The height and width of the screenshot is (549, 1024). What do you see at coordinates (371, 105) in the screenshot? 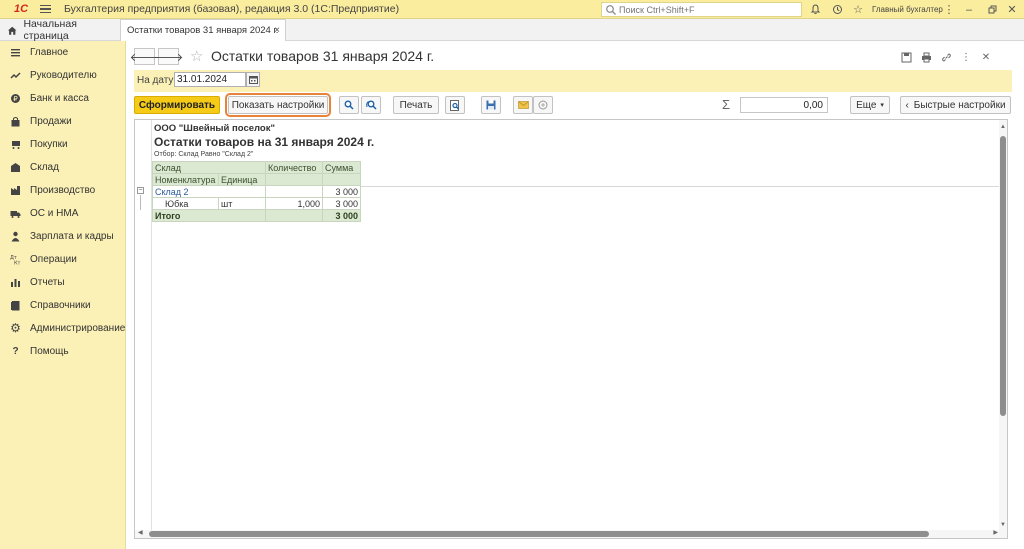
I see `find-next-button` at bounding box center [371, 105].